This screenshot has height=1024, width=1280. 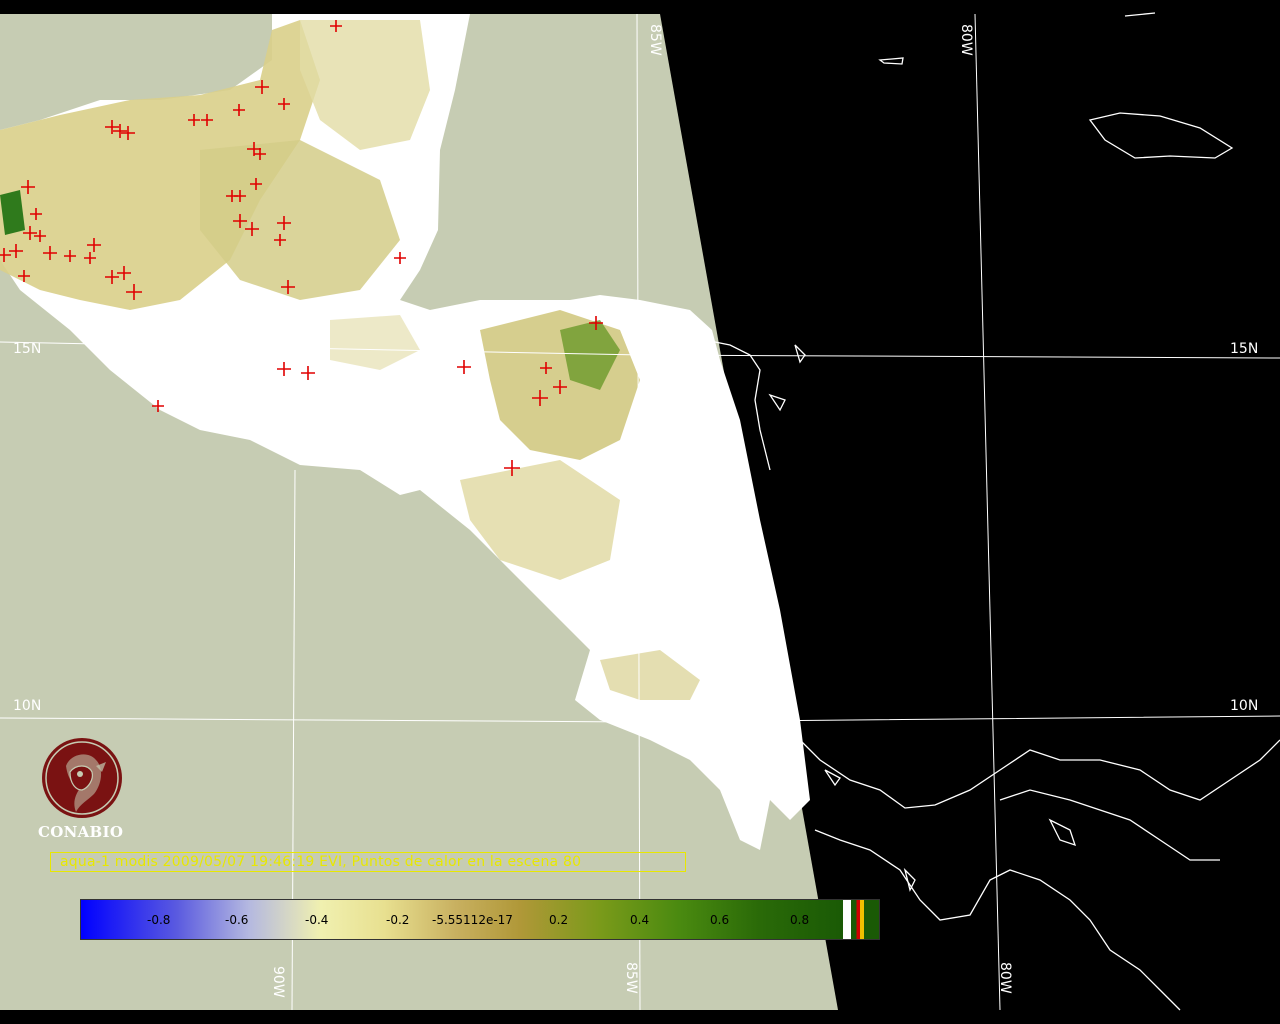 What do you see at coordinates (720, 920) in the screenshot?
I see `colorbar-tick-label: 0.6` at bounding box center [720, 920].